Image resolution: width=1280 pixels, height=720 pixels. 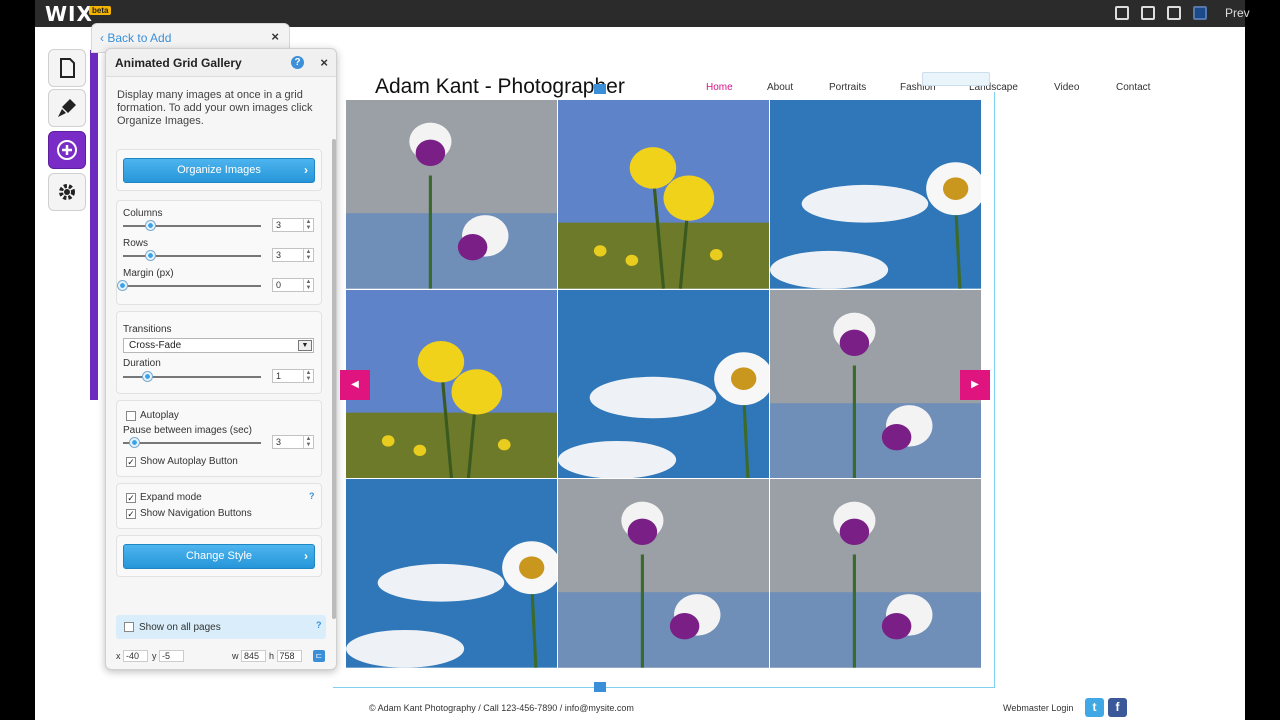 What do you see at coordinates (293, 285) in the screenshot?
I see `margin-stepper: 0 ▲ ▼` at bounding box center [293, 285].